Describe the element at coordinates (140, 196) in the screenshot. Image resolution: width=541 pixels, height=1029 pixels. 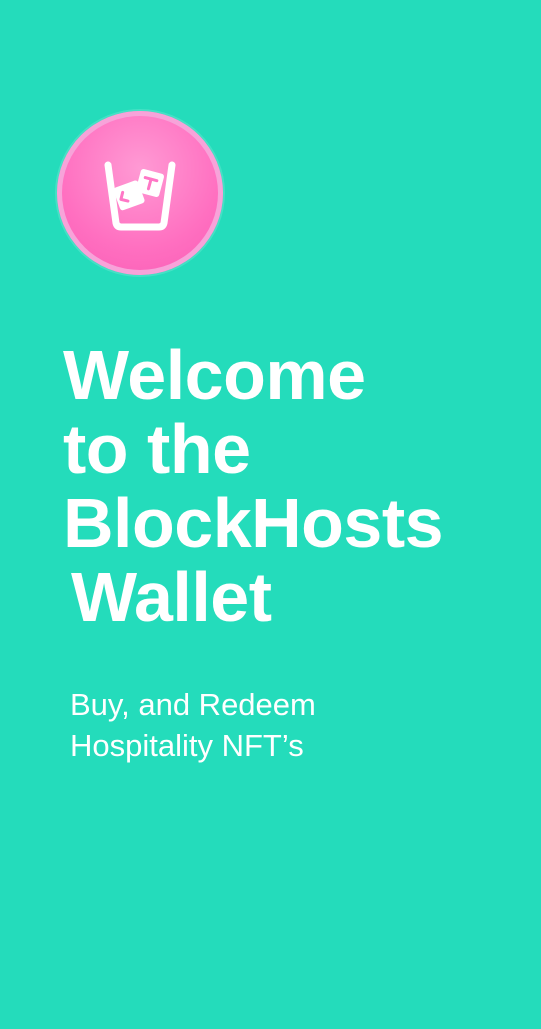
I see `blockhosts-glass-ice-icon` at that location.